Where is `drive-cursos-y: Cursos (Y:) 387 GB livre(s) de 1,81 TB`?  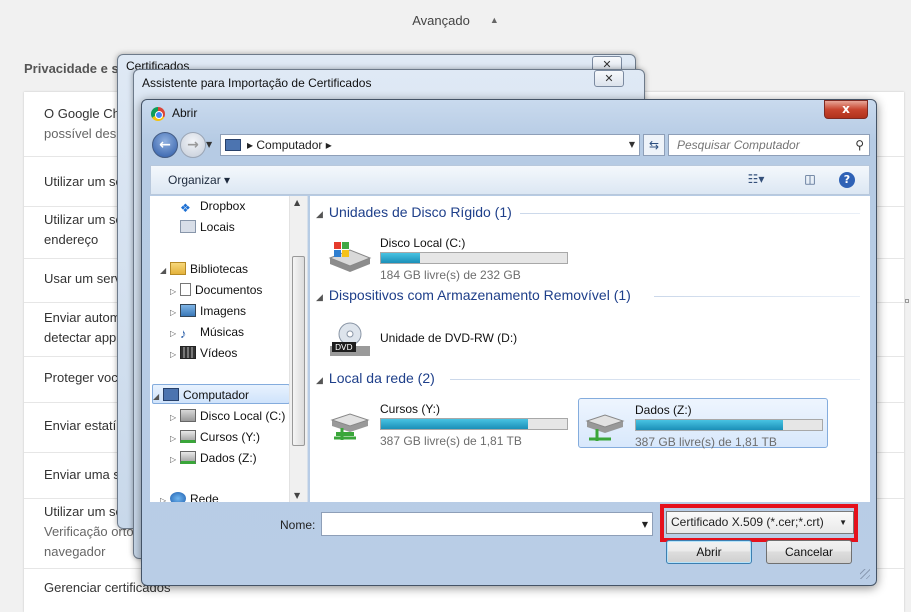
drive-cursos-y: Cursos (Y:) 387 GB livre(s) de 1,81 TB is located at coordinates (449, 423).